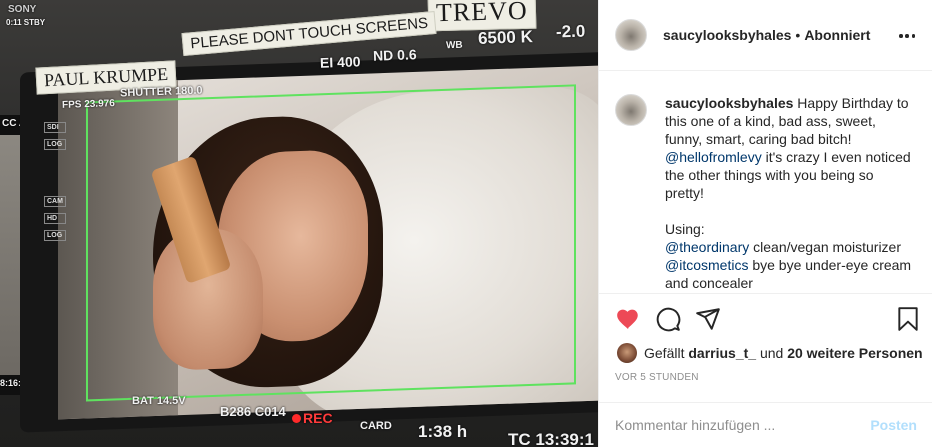 Image resolution: width=932 pixels, height=447 pixels. I want to click on caption-avatar, so click(631, 110).